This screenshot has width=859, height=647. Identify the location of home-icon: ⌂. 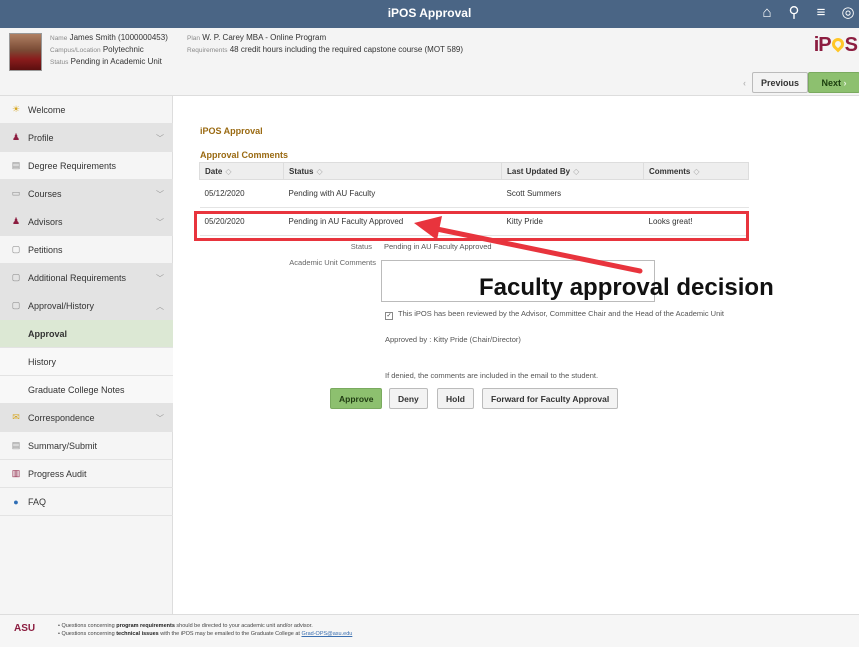
(767, 13).